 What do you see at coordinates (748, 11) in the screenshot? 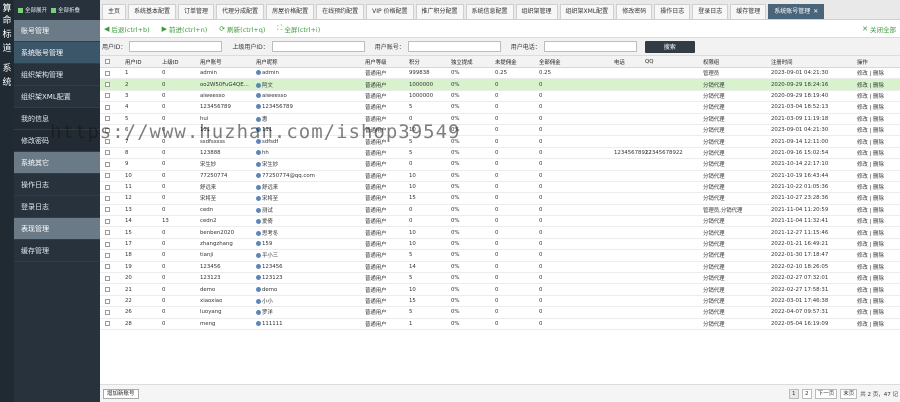
I see `tab: 缓存管理` at bounding box center [748, 11].